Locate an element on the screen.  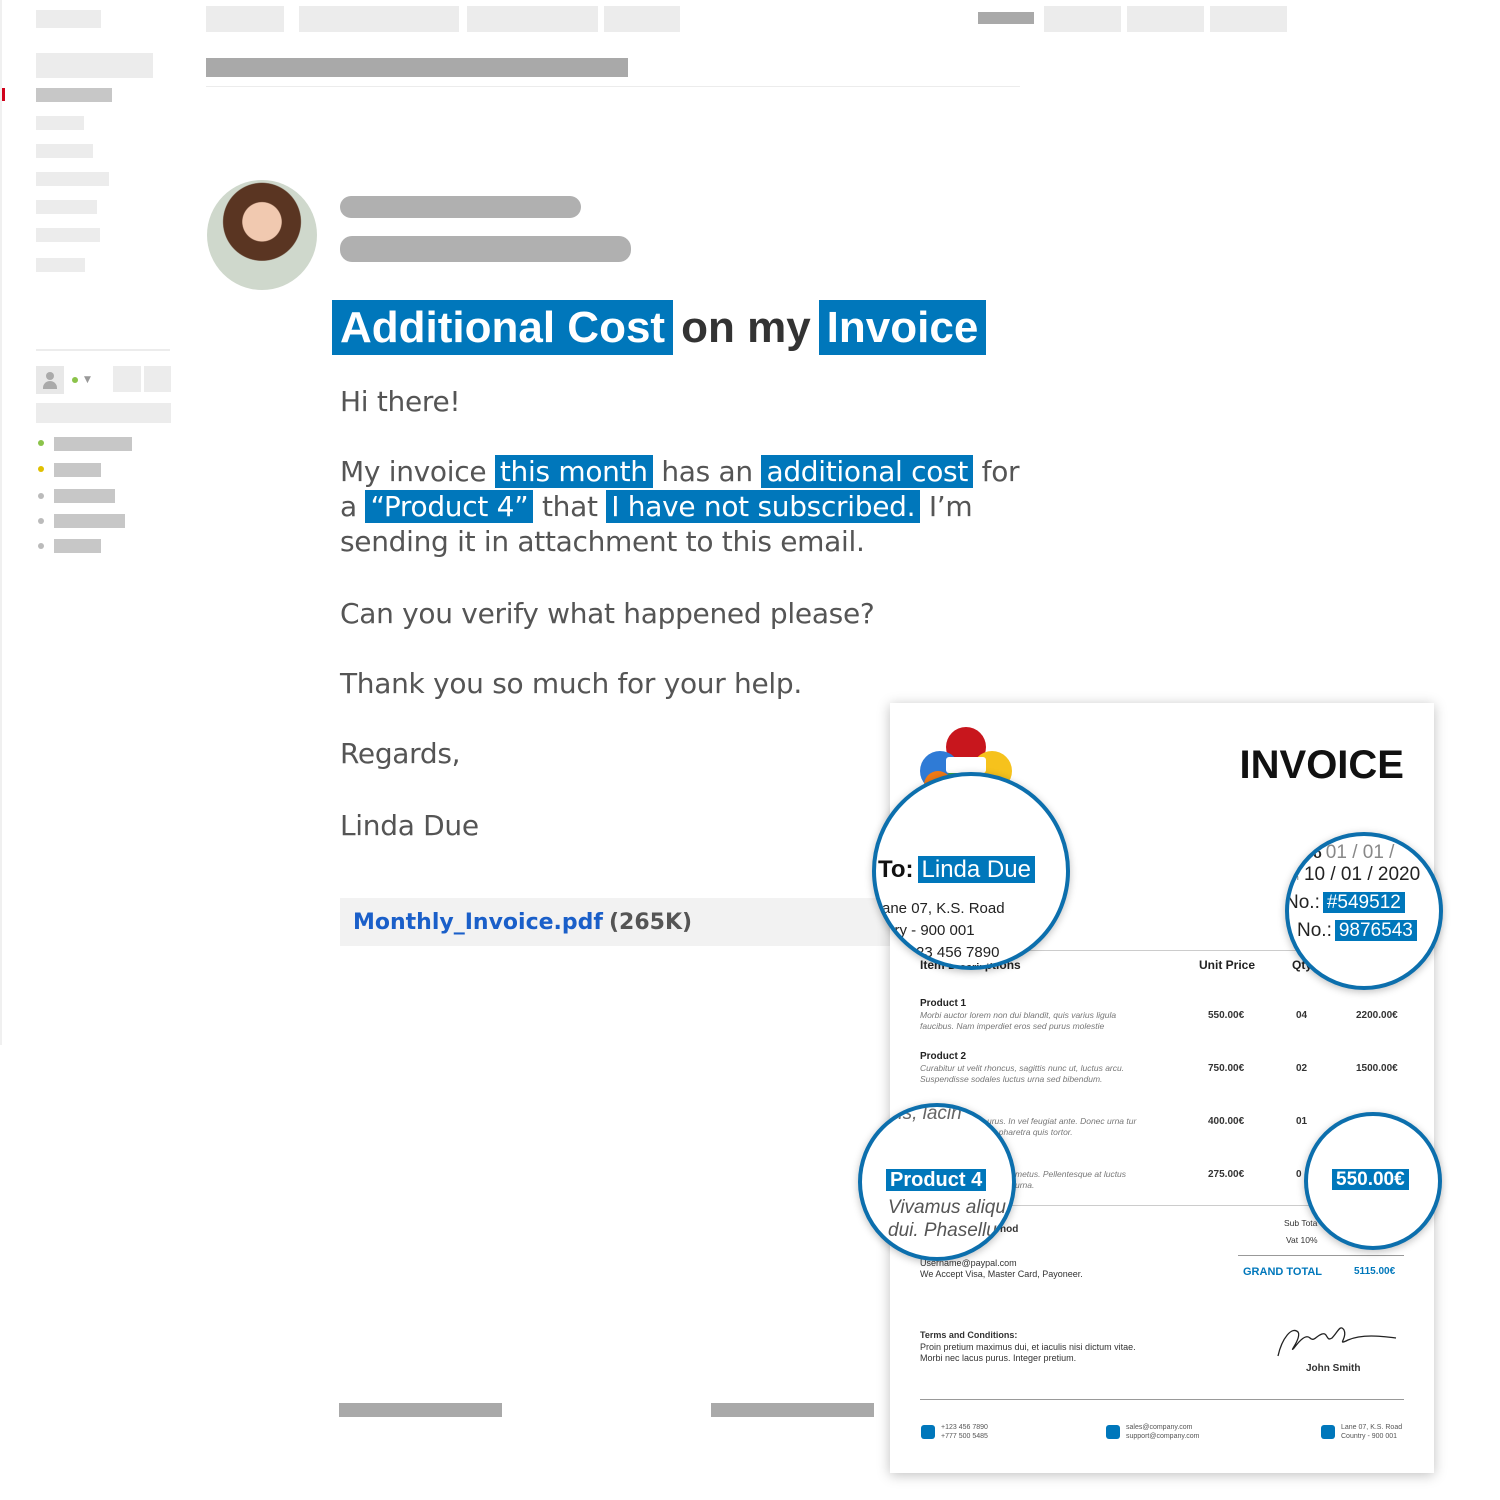
footer-email: sales@company.com support@company.com is located at coordinates (1163, 1432).